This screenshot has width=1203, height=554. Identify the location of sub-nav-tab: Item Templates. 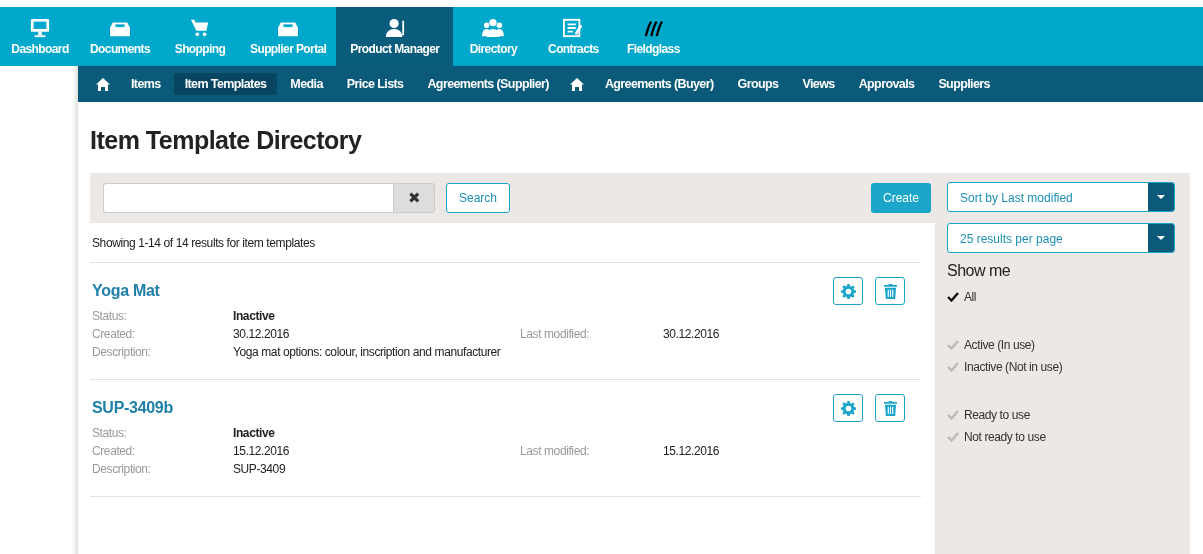
(225, 84).